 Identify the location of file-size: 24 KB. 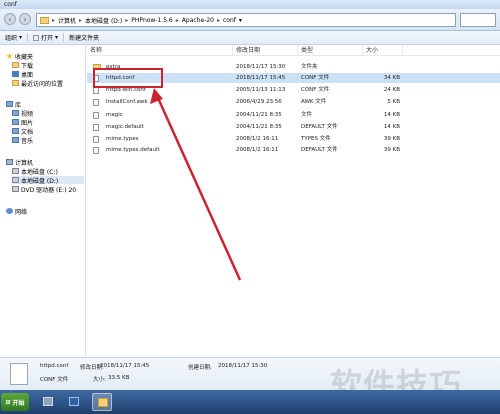
(391, 90).